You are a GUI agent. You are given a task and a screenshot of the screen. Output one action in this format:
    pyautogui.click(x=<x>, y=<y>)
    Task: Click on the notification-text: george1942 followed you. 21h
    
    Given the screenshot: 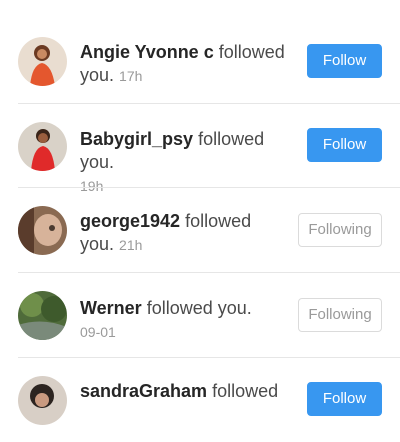 What is the action you would take?
    pyautogui.click(x=186, y=233)
    